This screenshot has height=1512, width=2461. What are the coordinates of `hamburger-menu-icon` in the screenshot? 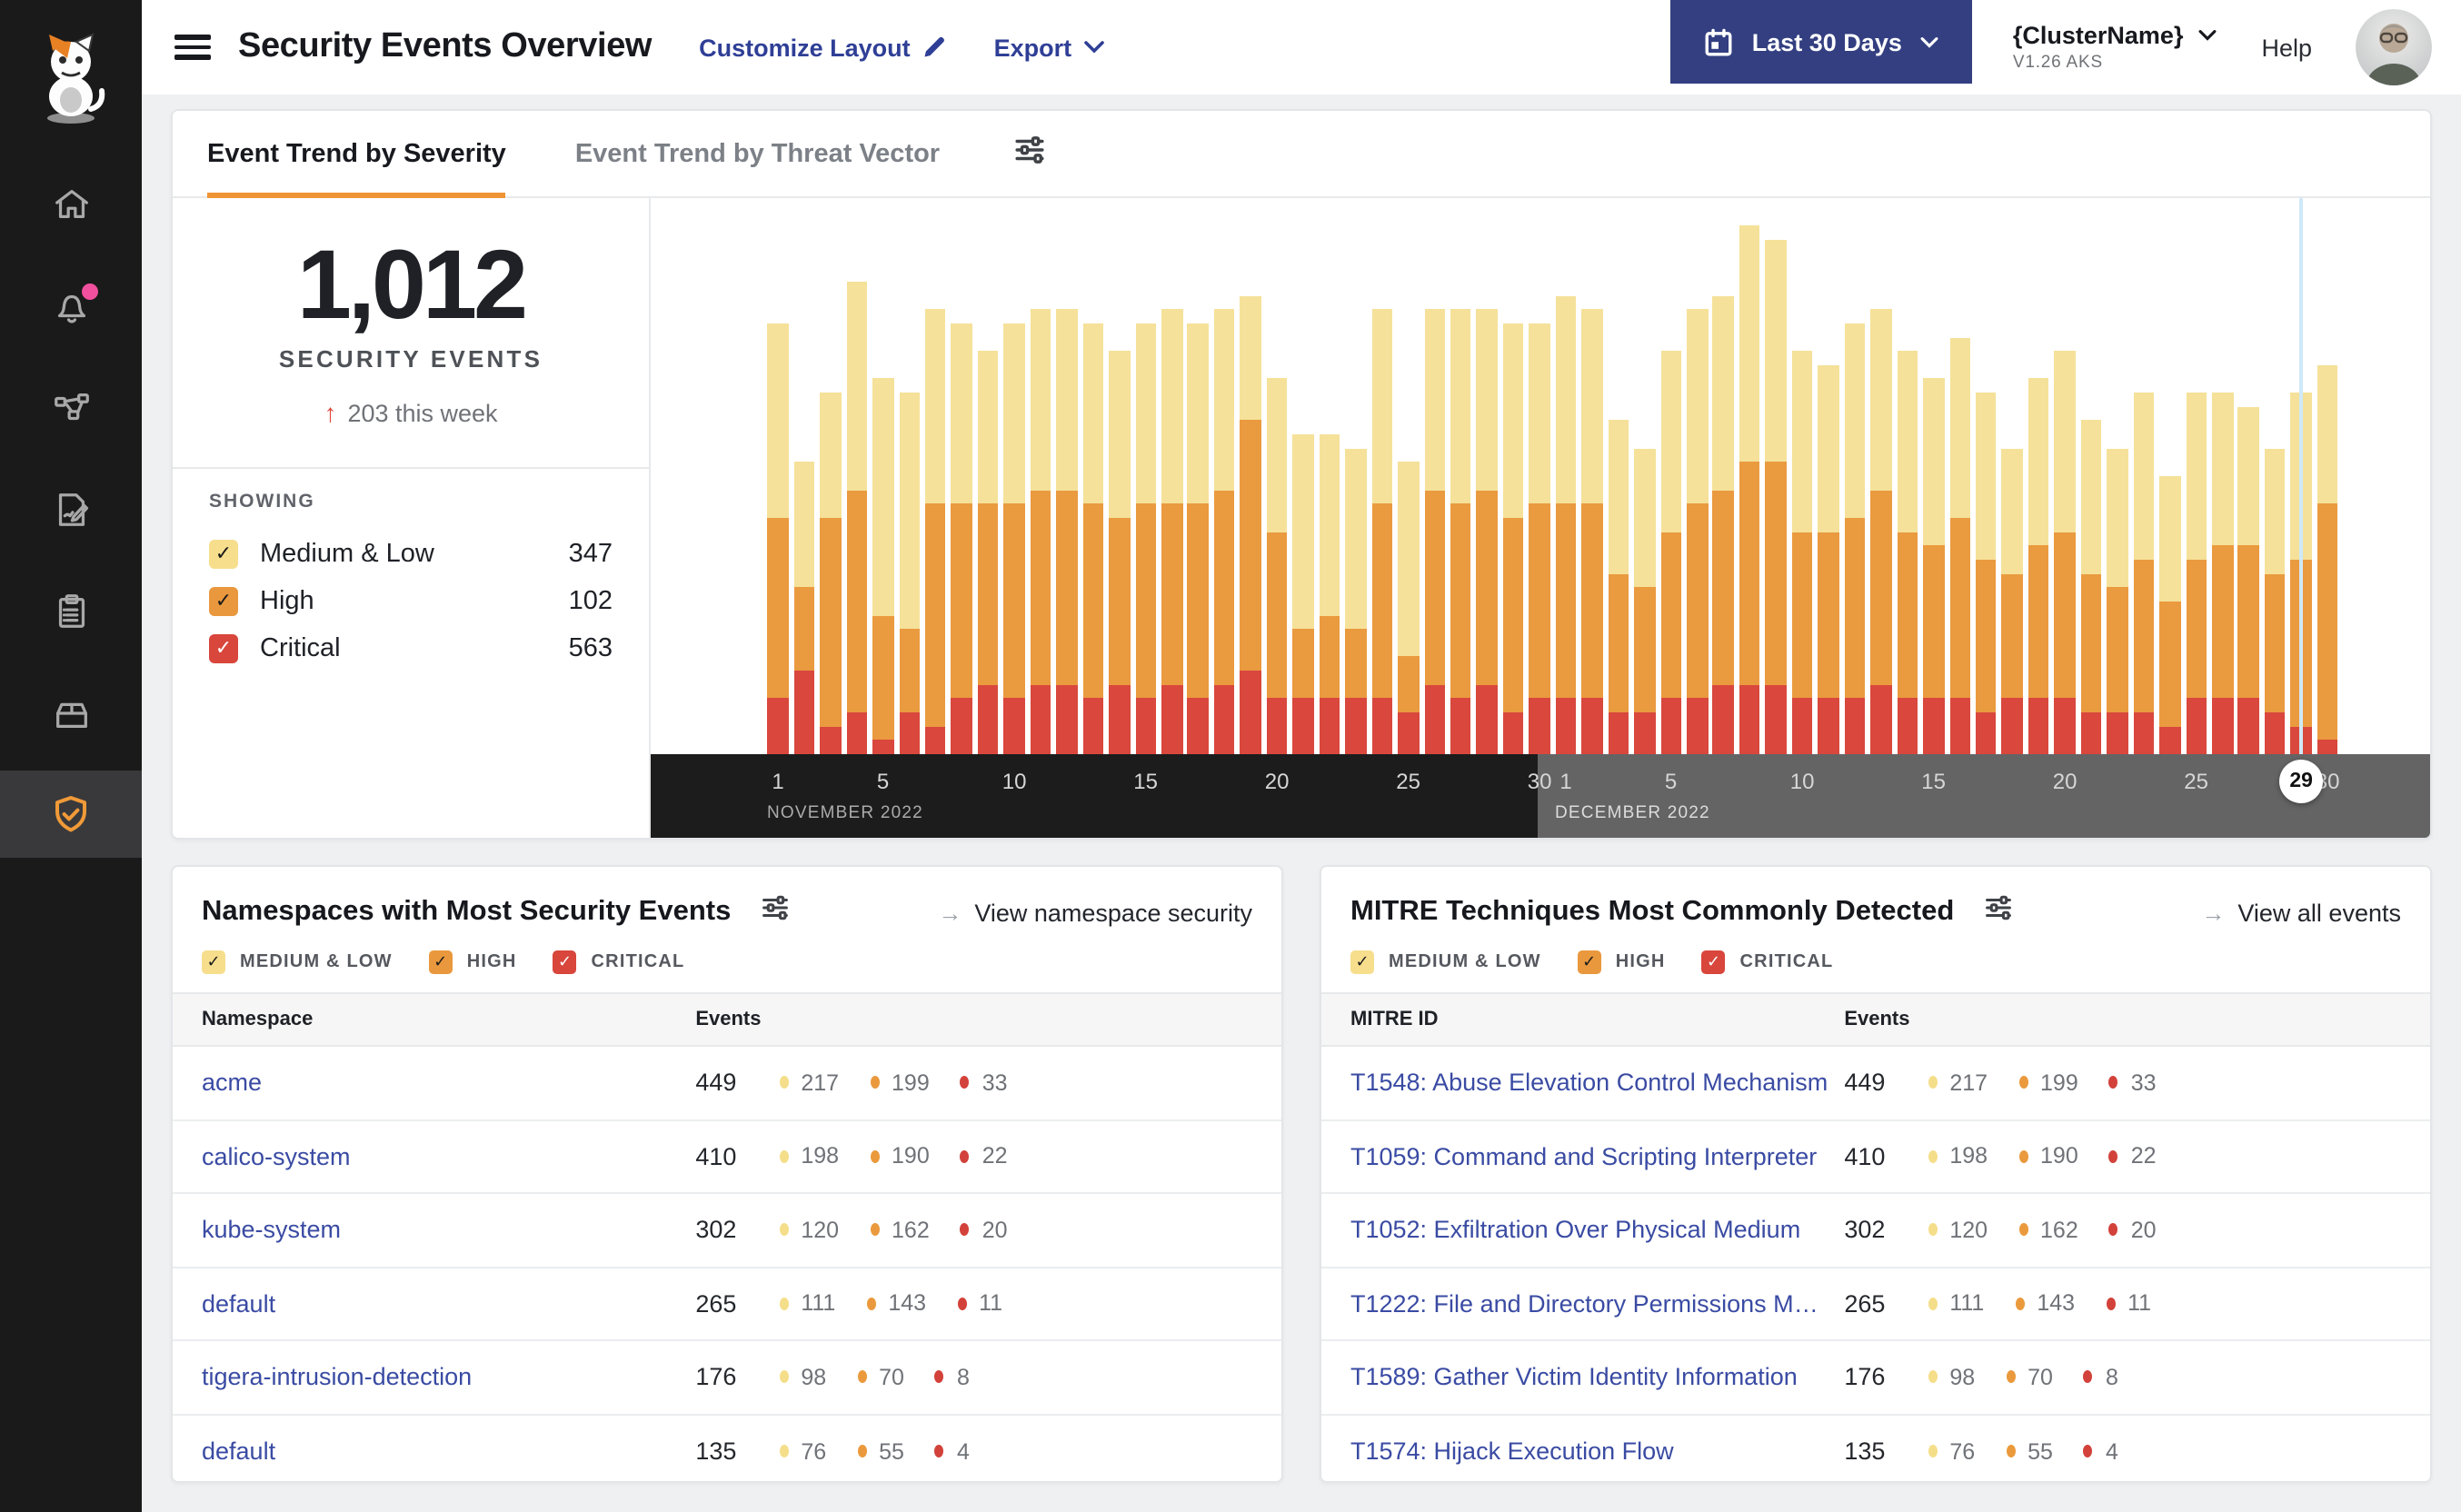 It's located at (192, 47).